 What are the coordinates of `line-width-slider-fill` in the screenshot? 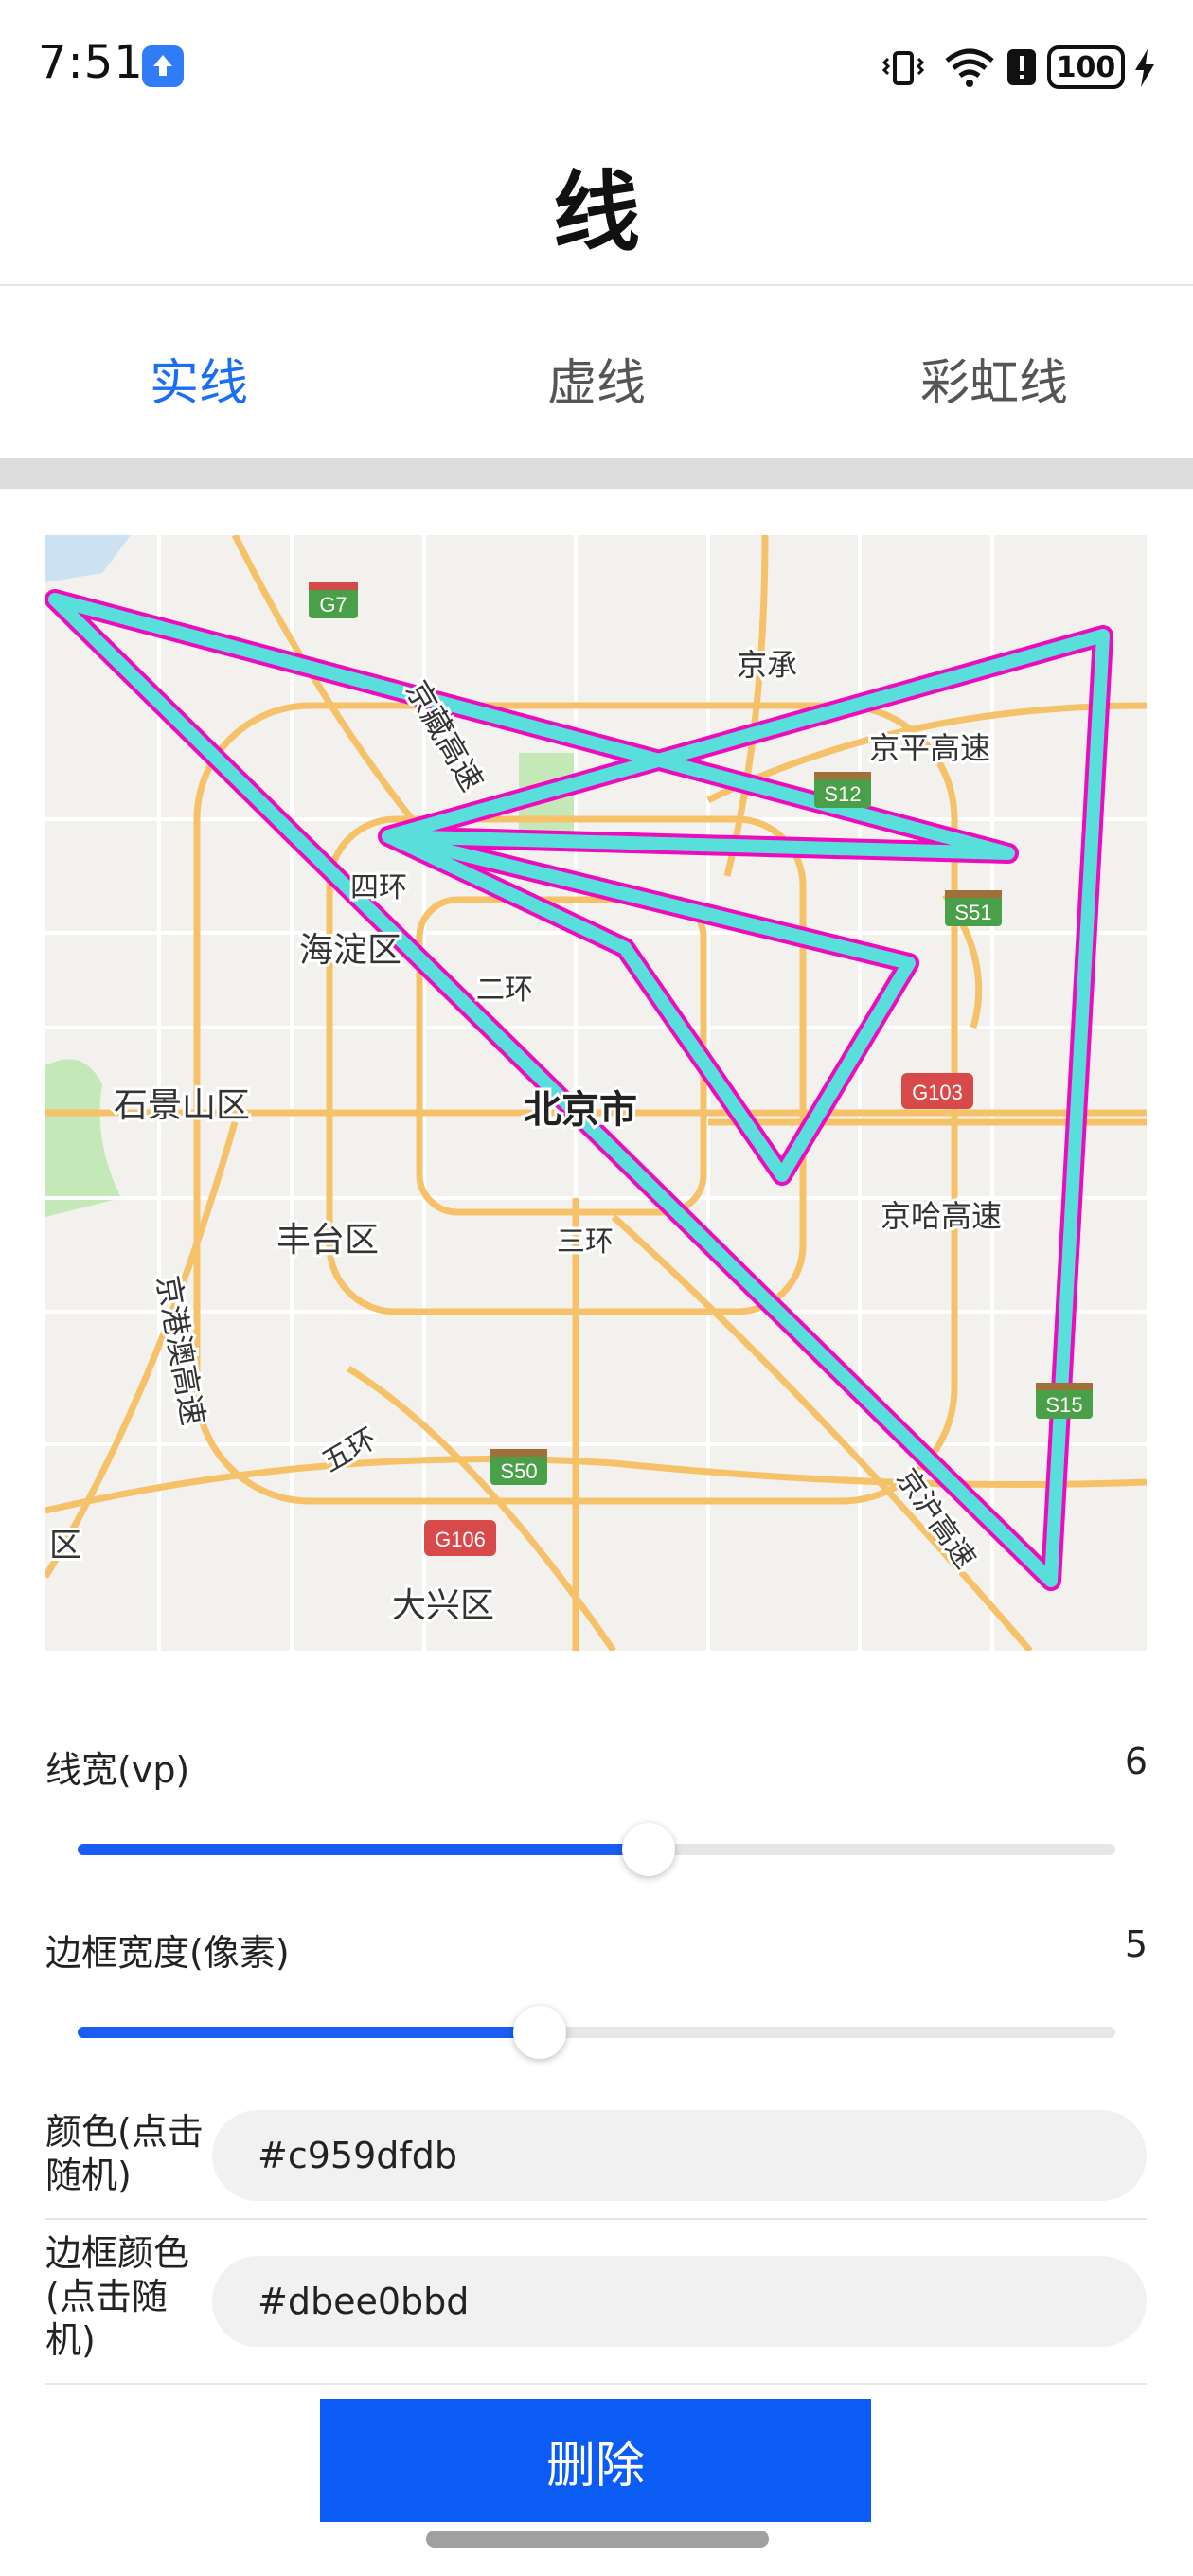 It's located at (363, 1849).